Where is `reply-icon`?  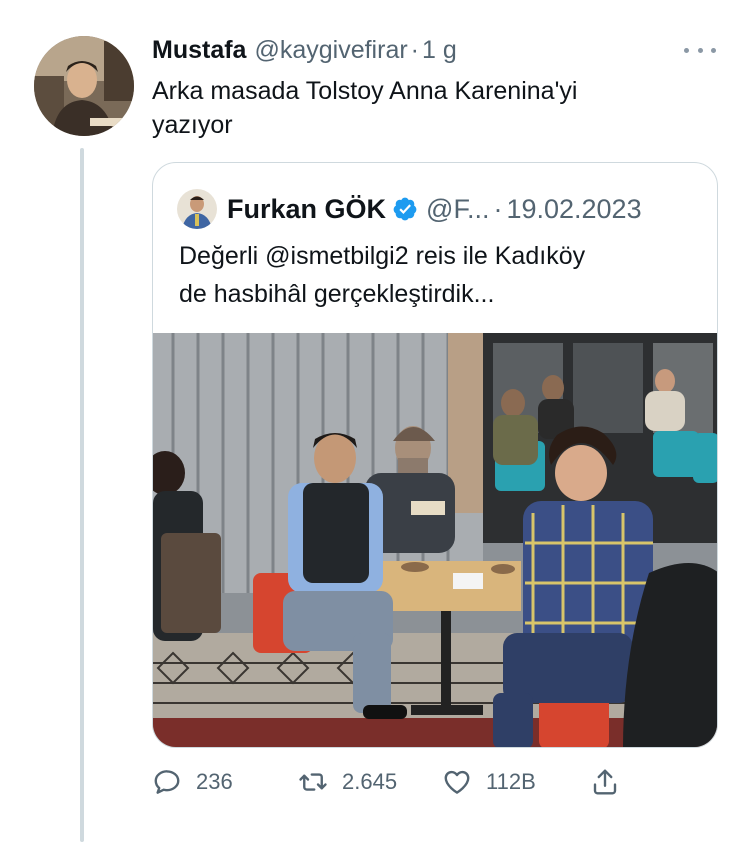
reply-icon is located at coordinates (167, 782).